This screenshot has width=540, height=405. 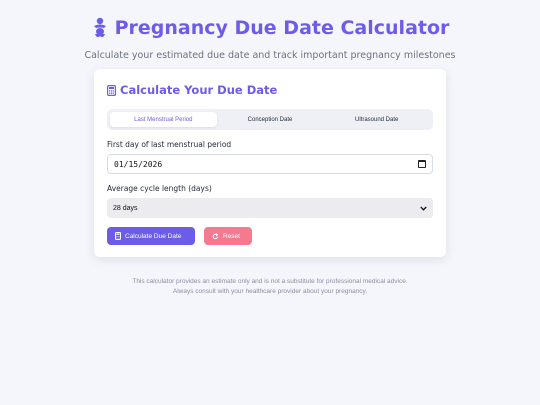 What do you see at coordinates (163, 119) in the screenshot?
I see `tab-last-menstrual-period: Last Menstrual Period` at bounding box center [163, 119].